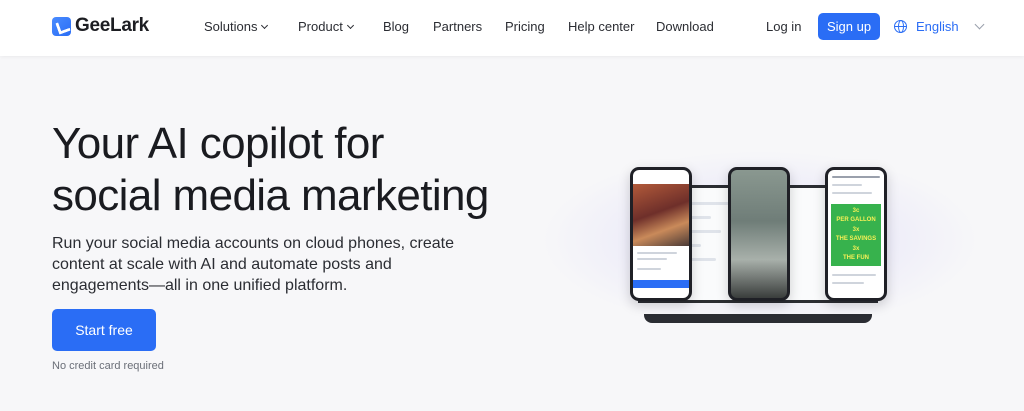 The image size is (1024, 411). I want to click on language-selector: English, so click(939, 26).